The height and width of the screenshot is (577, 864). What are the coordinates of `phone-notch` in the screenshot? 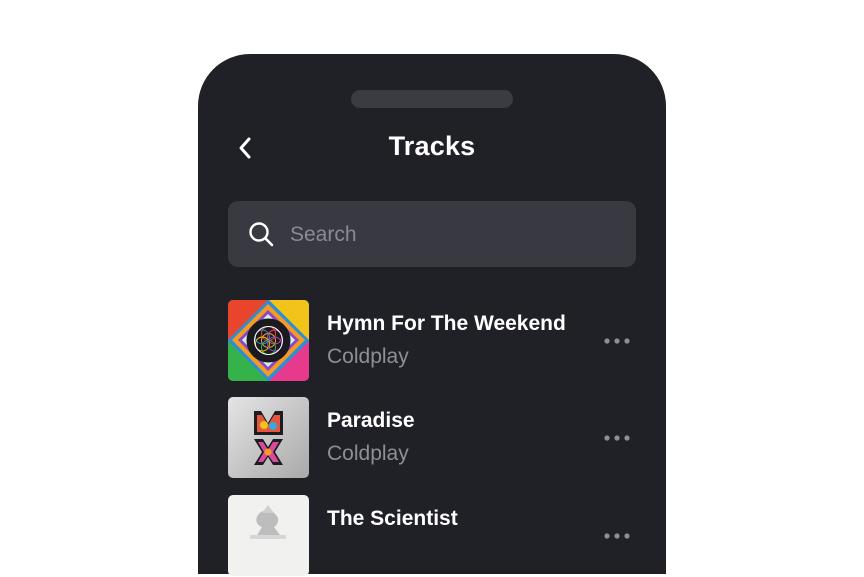 It's located at (432, 99).